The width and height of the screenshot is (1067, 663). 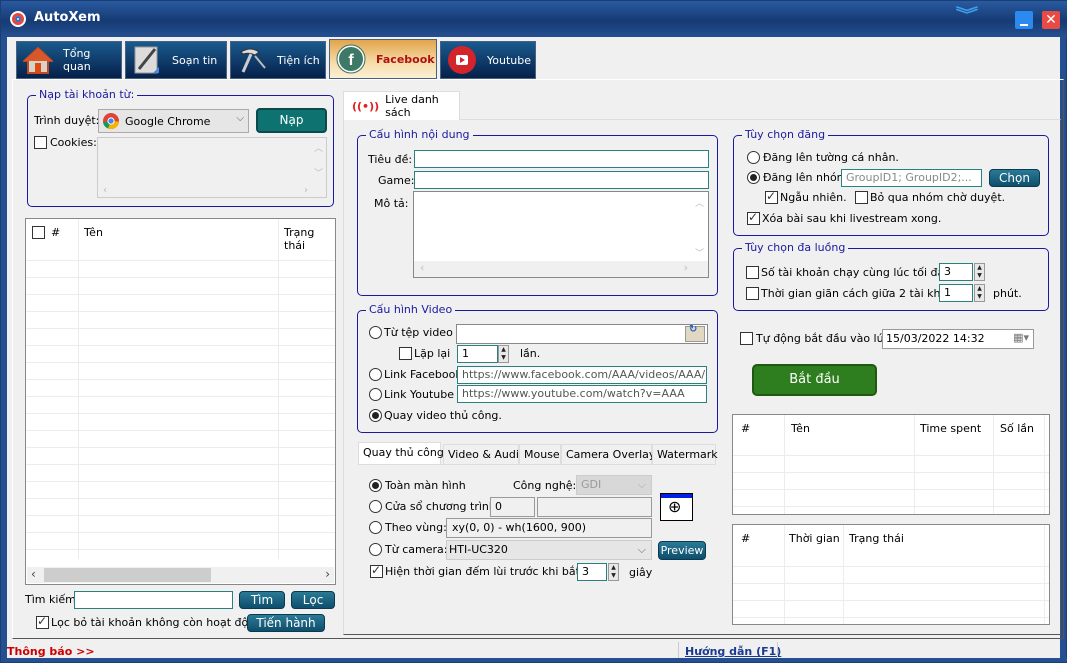 I want to click on repeat-checkbox, so click(x=405, y=353).